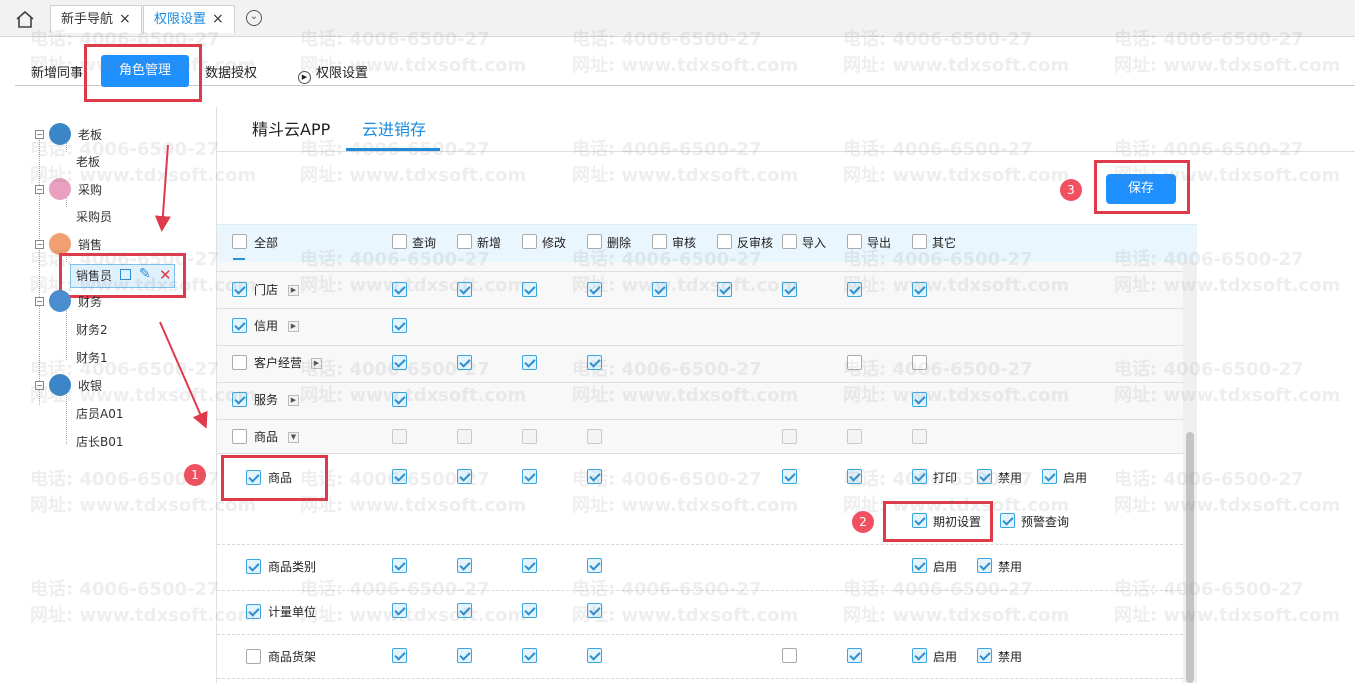 This screenshot has height=683, width=1355. Describe the element at coordinates (94, 217) in the screenshot. I see `tree-item: 采购员` at that location.